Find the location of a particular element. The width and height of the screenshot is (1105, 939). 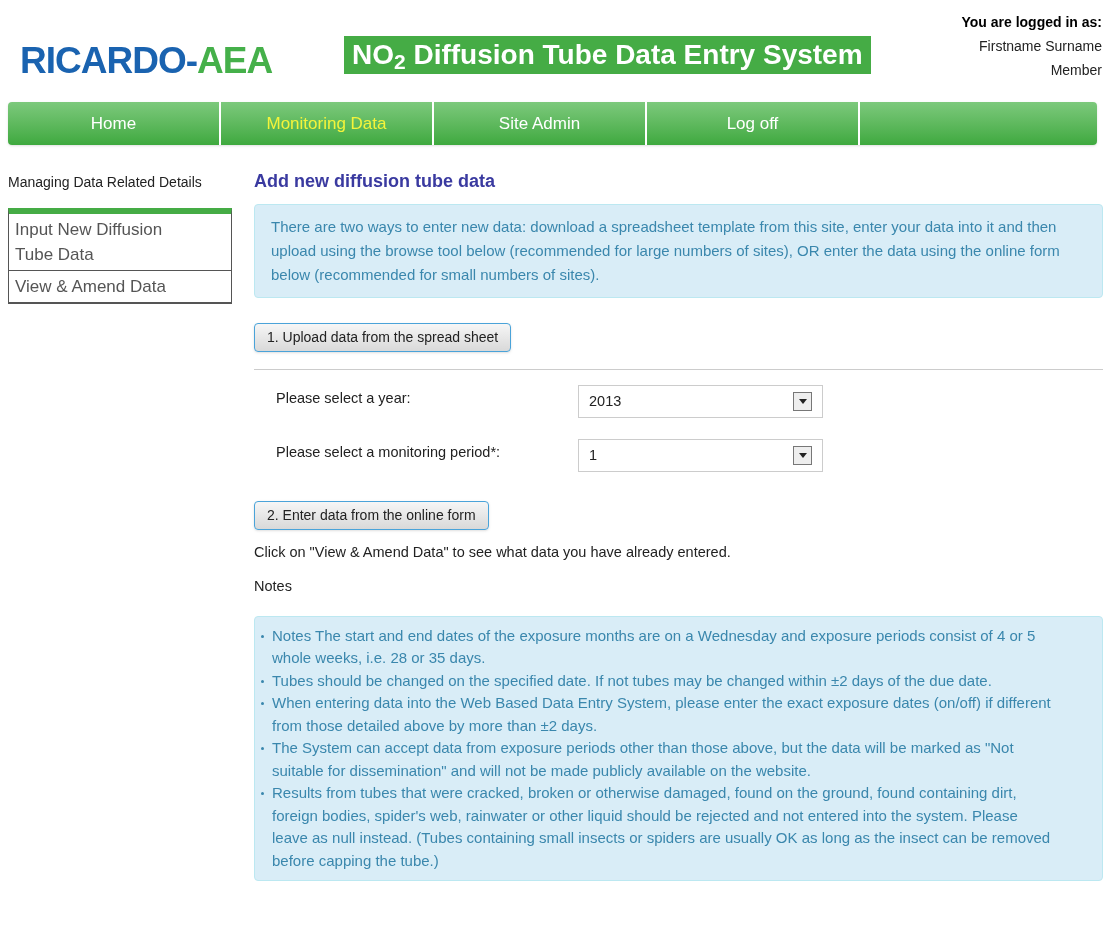

note-text: The System can accept data from exposure periods other than those above, but the data will be marked as "Not suitable for dissemination" and will not be made publicly available on the website. is located at coordinates (643, 759).